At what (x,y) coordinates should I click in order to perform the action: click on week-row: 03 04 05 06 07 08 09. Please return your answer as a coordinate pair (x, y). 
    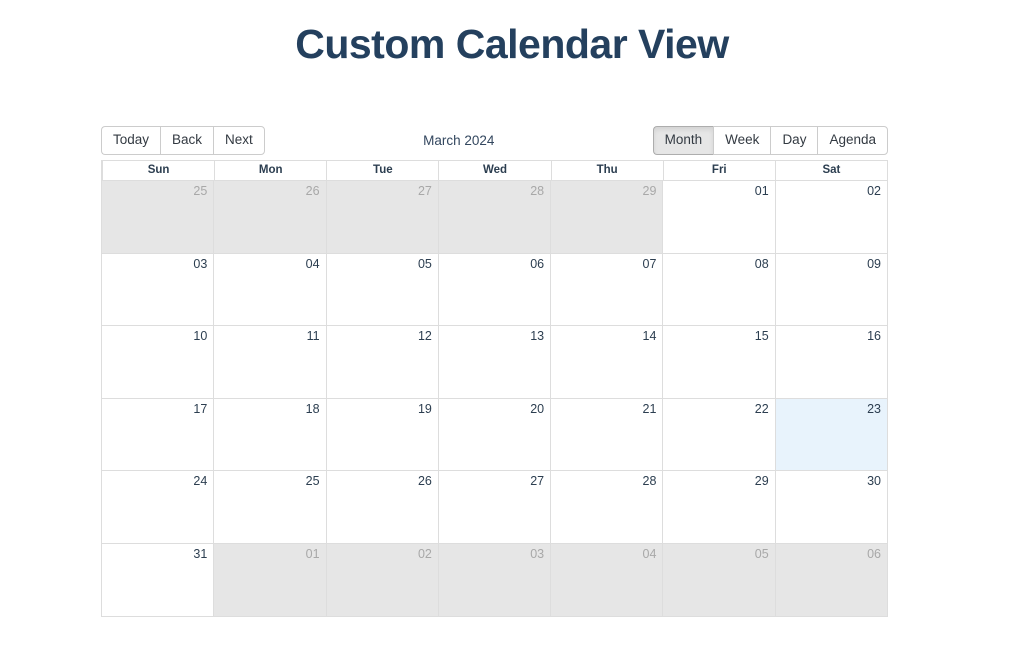
    Looking at the image, I should click on (494, 289).